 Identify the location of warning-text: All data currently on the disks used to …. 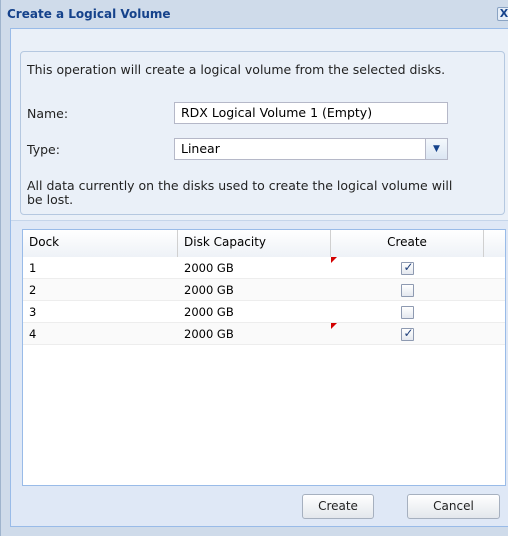
(240, 192).